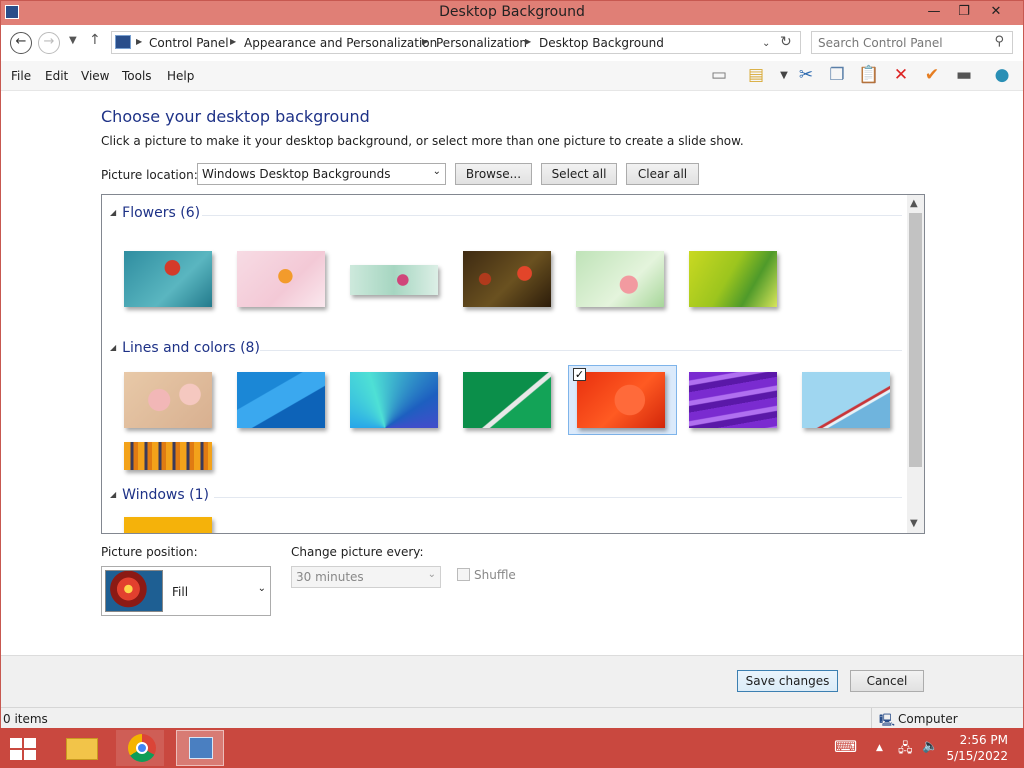 Image resolution: width=1024 pixels, height=768 pixels. Describe the element at coordinates (983, 740) in the screenshot. I see `time: 2:56 PM` at that location.